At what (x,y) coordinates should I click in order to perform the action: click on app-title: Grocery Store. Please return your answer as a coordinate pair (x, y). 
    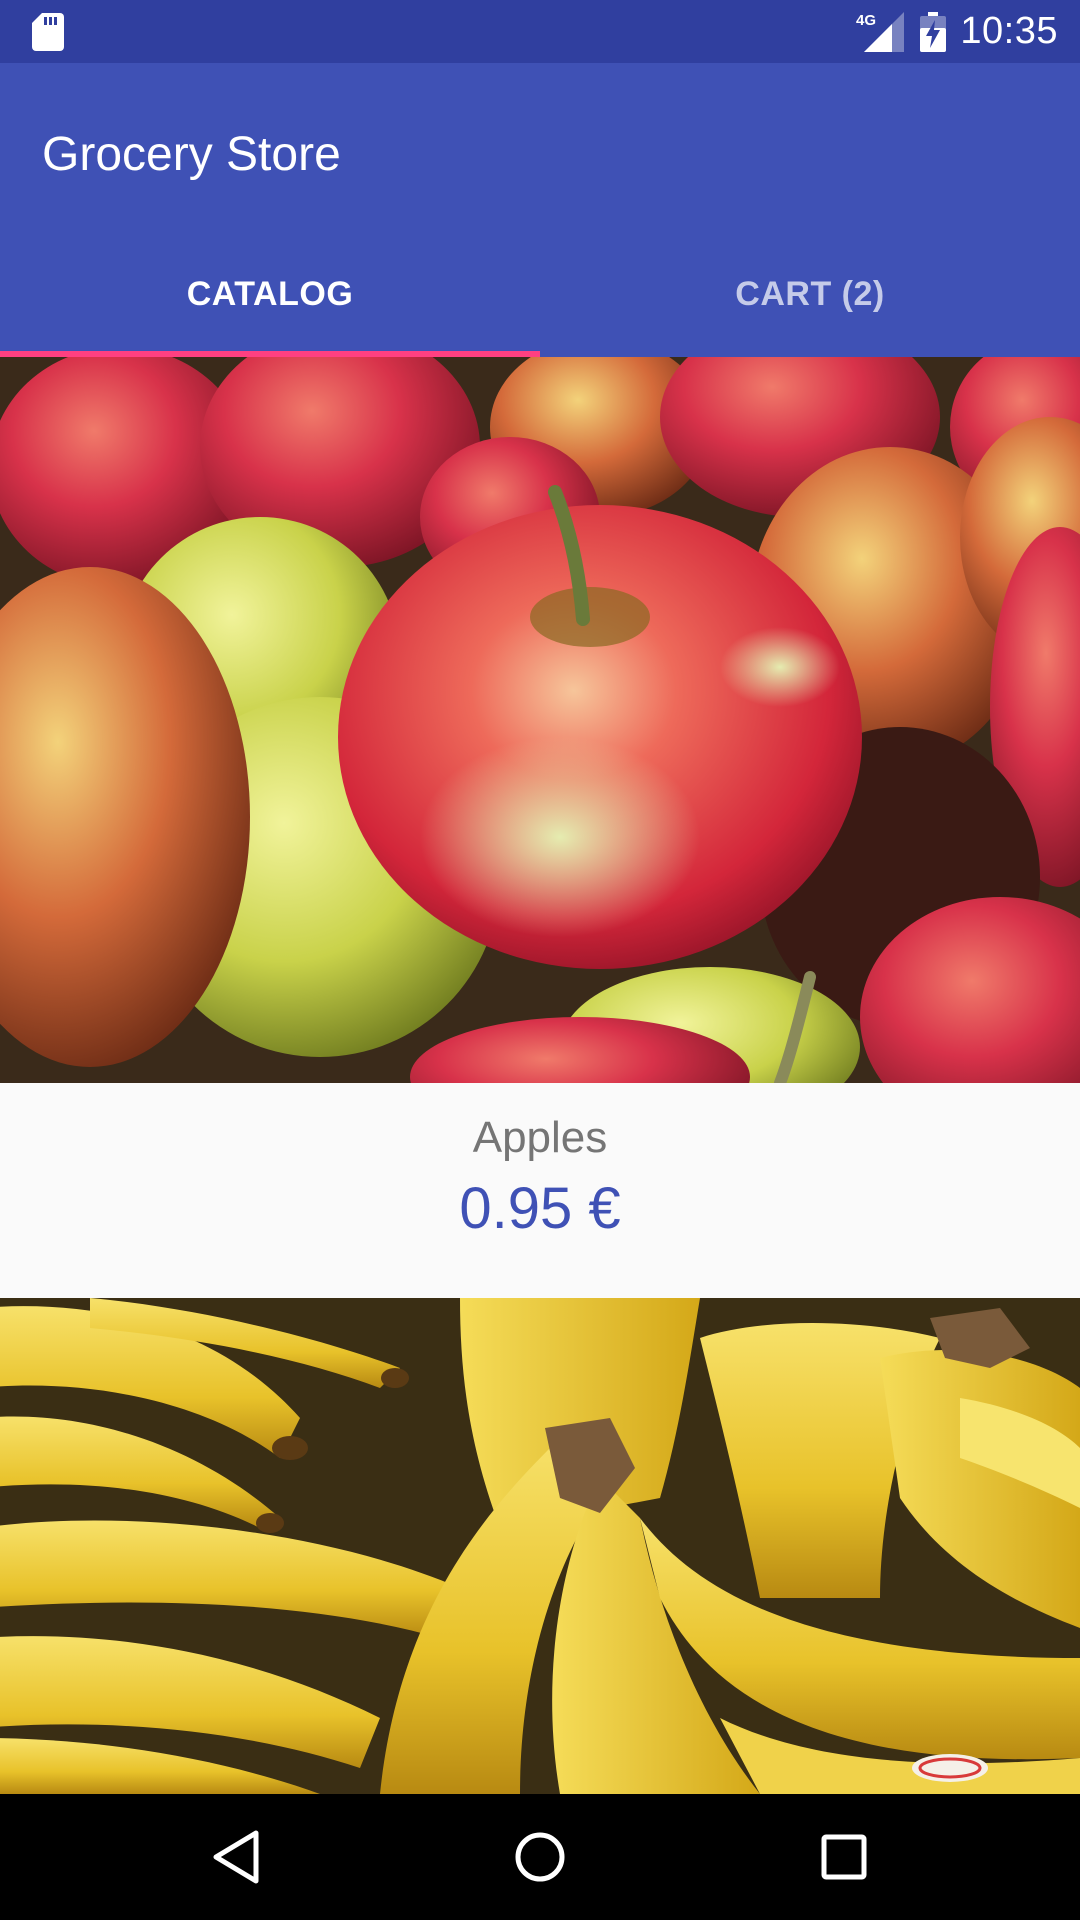
    Looking at the image, I should click on (191, 154).